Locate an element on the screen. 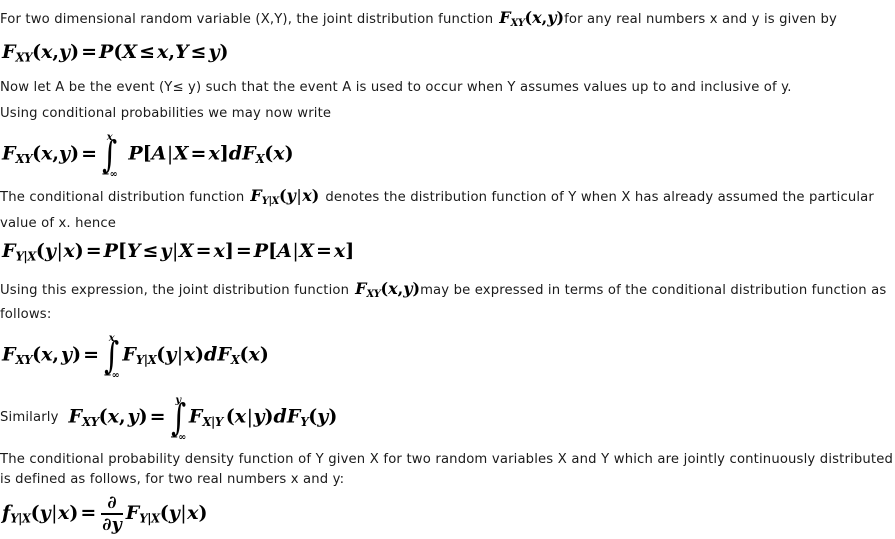 This screenshot has height=539, width=895. paragraph-follows: follows: is located at coordinates (447, 314).